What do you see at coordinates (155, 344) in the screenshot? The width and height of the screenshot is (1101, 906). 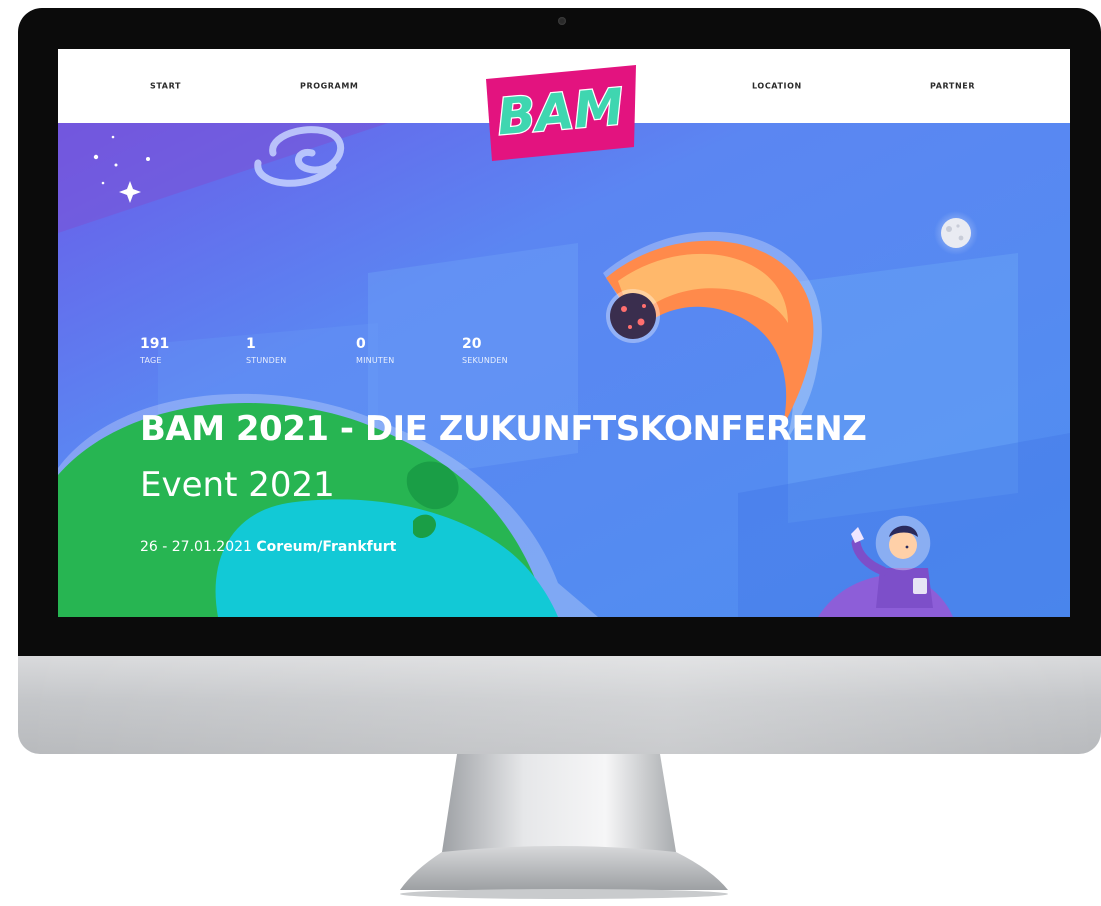 I see `countdown-days-value: 191` at bounding box center [155, 344].